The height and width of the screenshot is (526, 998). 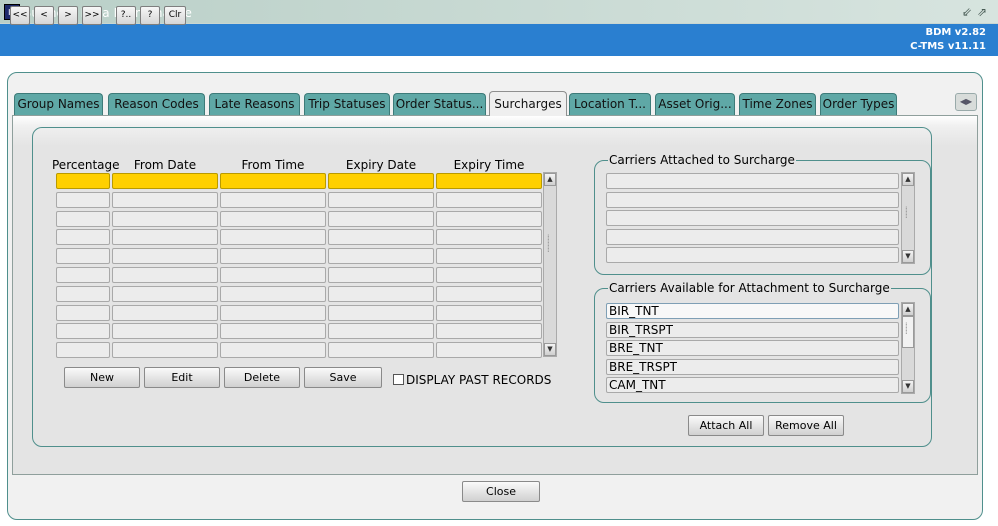 I want to click on tab-scroll-arrows-icon: ◀▶, so click(x=966, y=102).